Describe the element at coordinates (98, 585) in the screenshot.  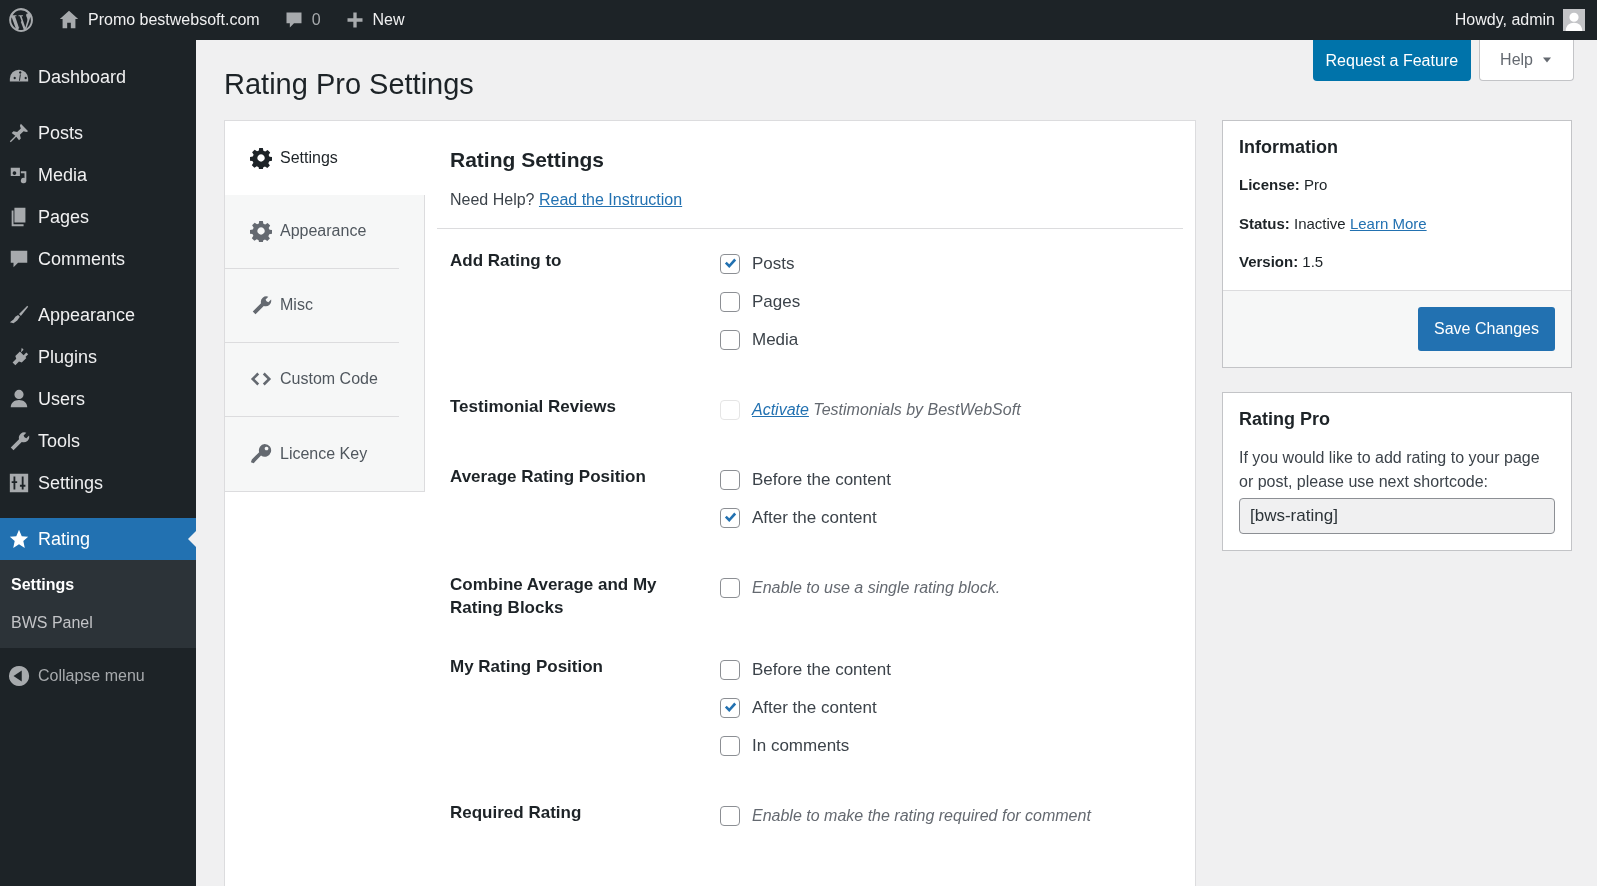
I see `submenu-item: Settings` at that location.